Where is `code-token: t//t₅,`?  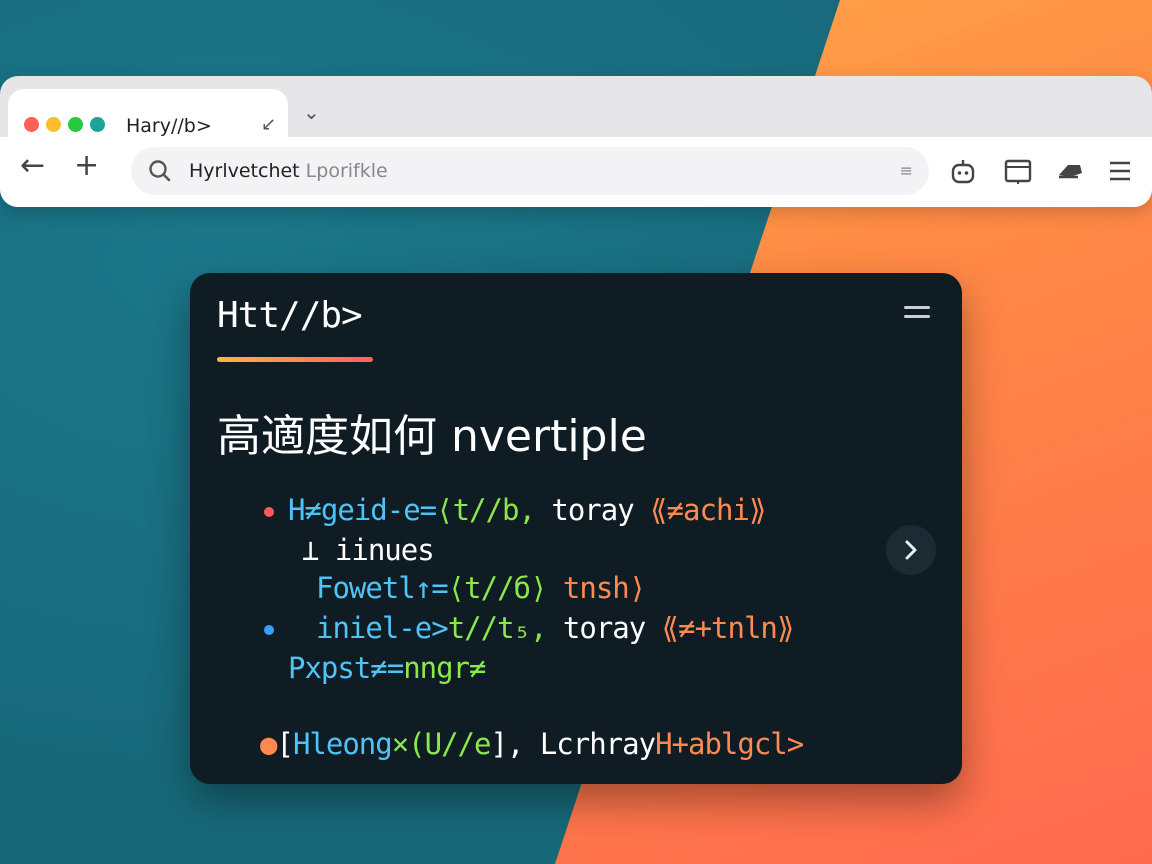
code-token: t//t₅, is located at coordinates (497, 628).